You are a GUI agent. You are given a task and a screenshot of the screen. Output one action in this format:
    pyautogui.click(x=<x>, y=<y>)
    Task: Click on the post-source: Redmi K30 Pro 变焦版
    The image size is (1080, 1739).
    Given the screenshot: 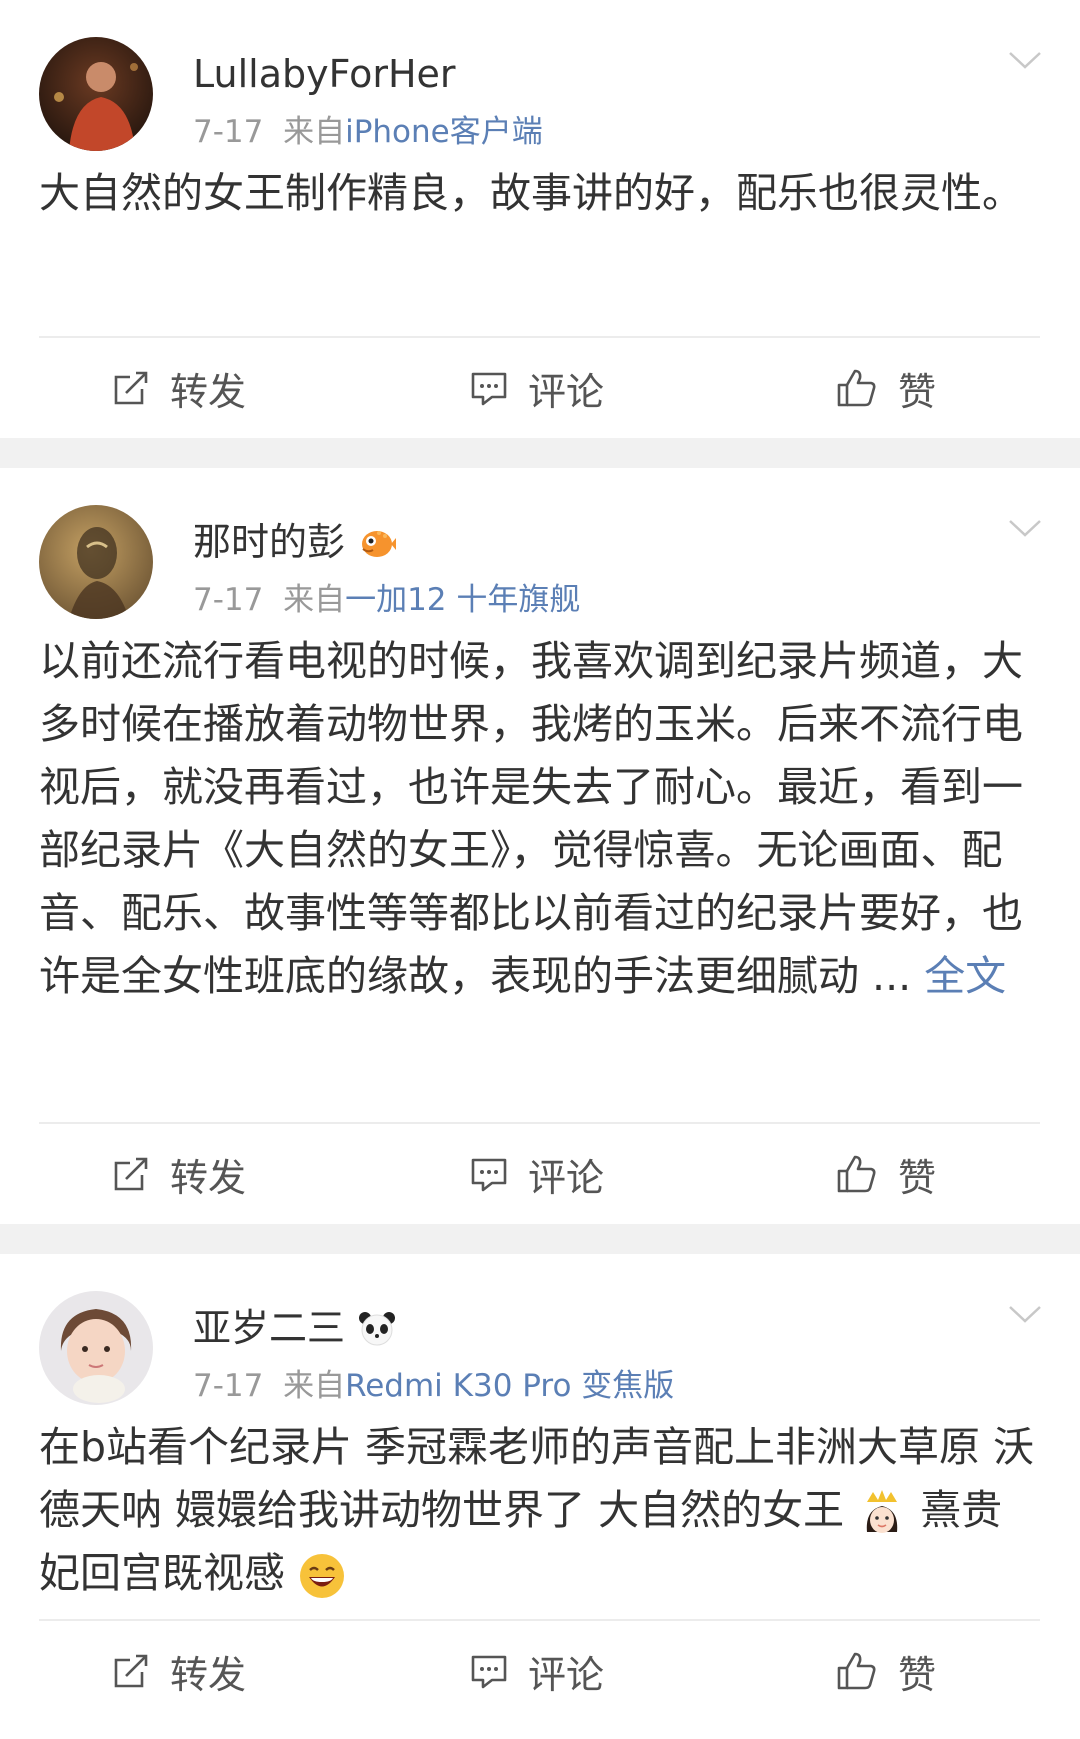 What is the action you would take?
    pyautogui.click(x=509, y=1386)
    